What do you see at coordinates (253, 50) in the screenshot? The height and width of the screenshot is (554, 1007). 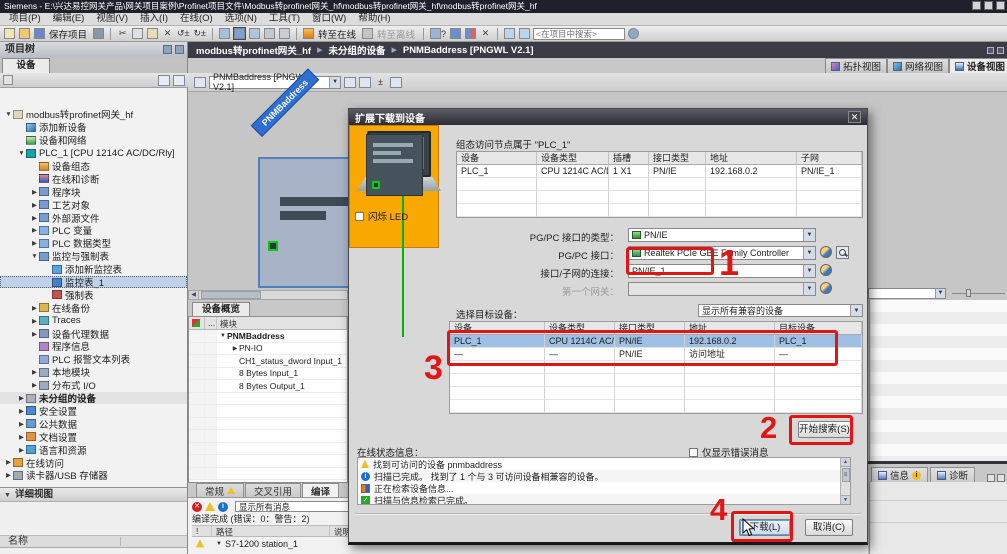 I see `breadcrumb-item: modbus转profinet网关_hf` at bounding box center [253, 50].